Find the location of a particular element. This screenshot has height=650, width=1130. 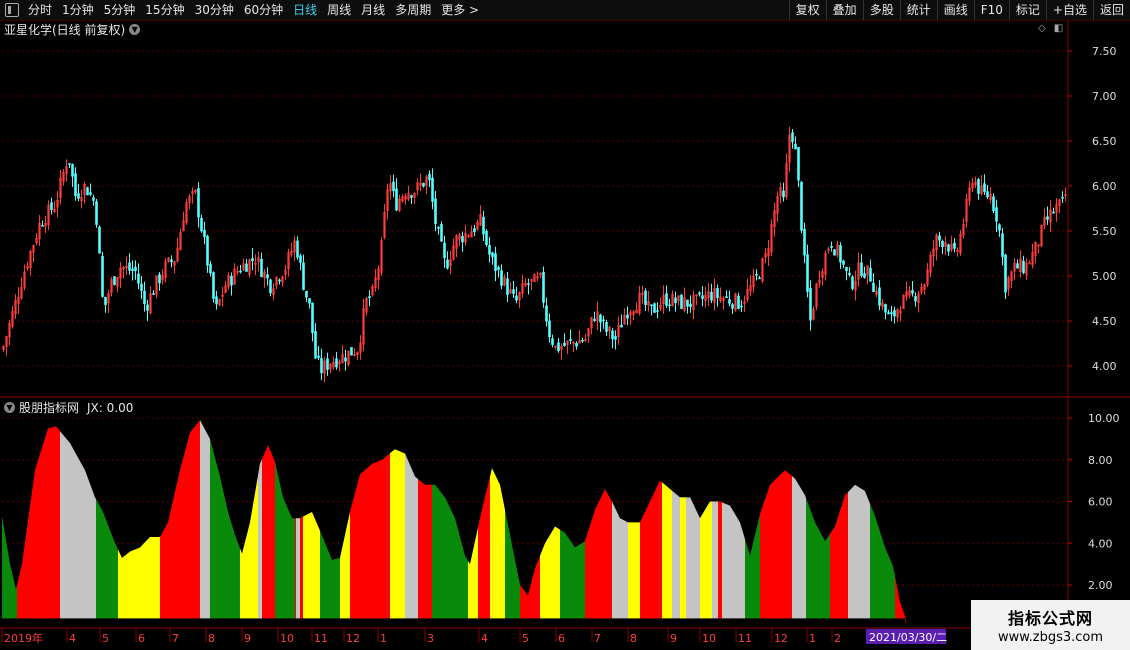

date-tick-label: 1 is located at coordinates (383, 638).